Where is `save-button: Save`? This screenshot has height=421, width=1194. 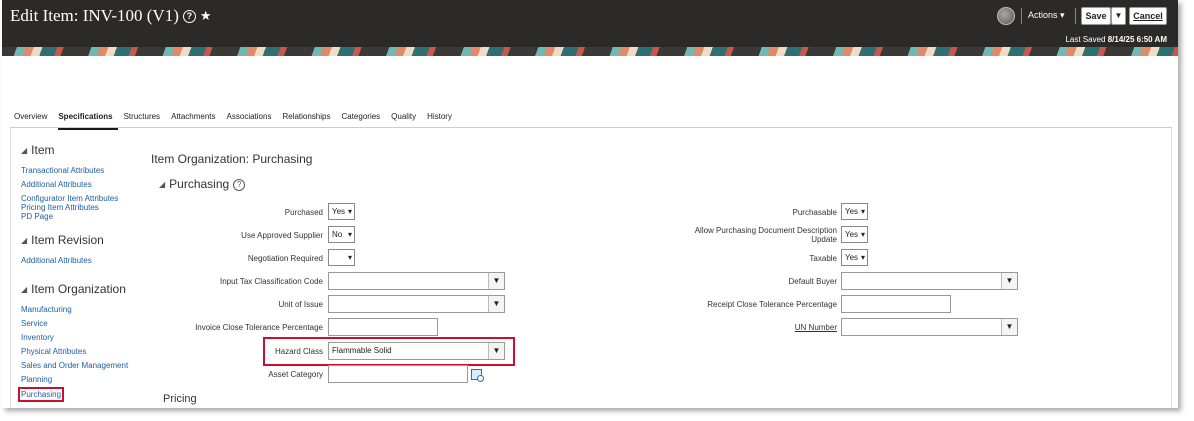
save-button: Save is located at coordinates (1096, 16).